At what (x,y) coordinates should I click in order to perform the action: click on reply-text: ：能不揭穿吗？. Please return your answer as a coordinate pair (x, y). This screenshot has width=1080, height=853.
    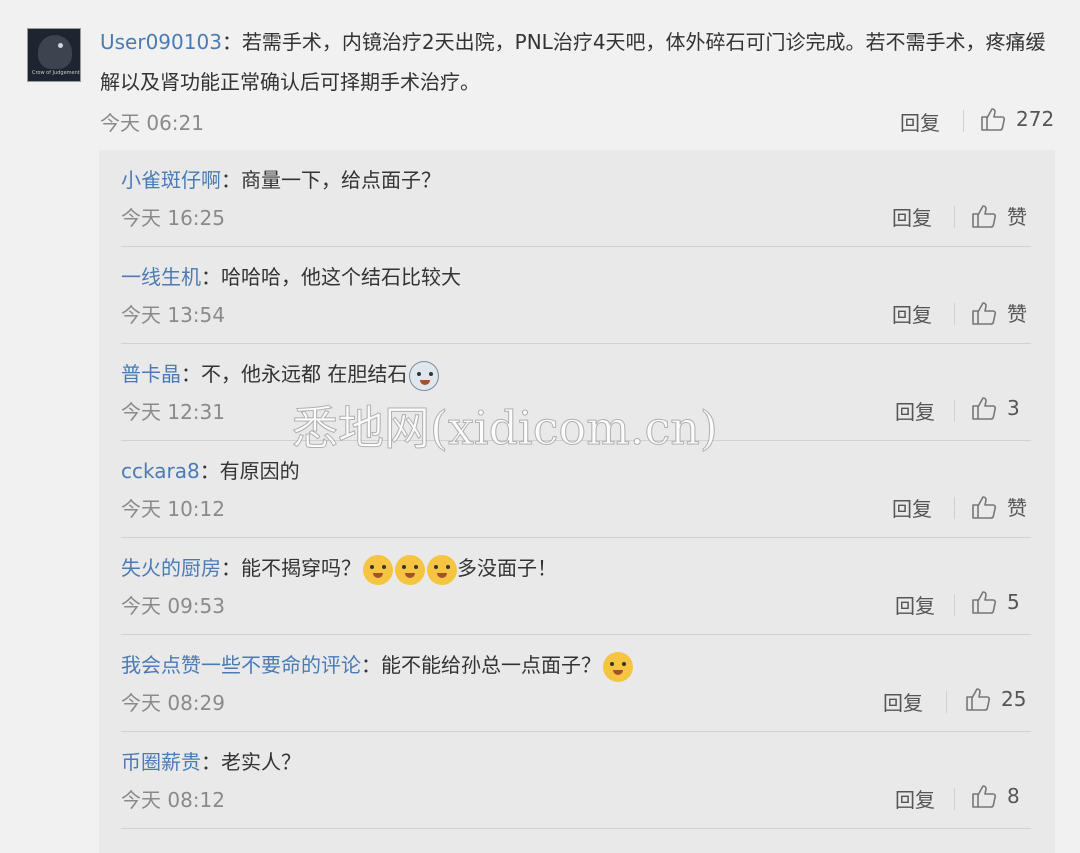
    Looking at the image, I should click on (291, 568).